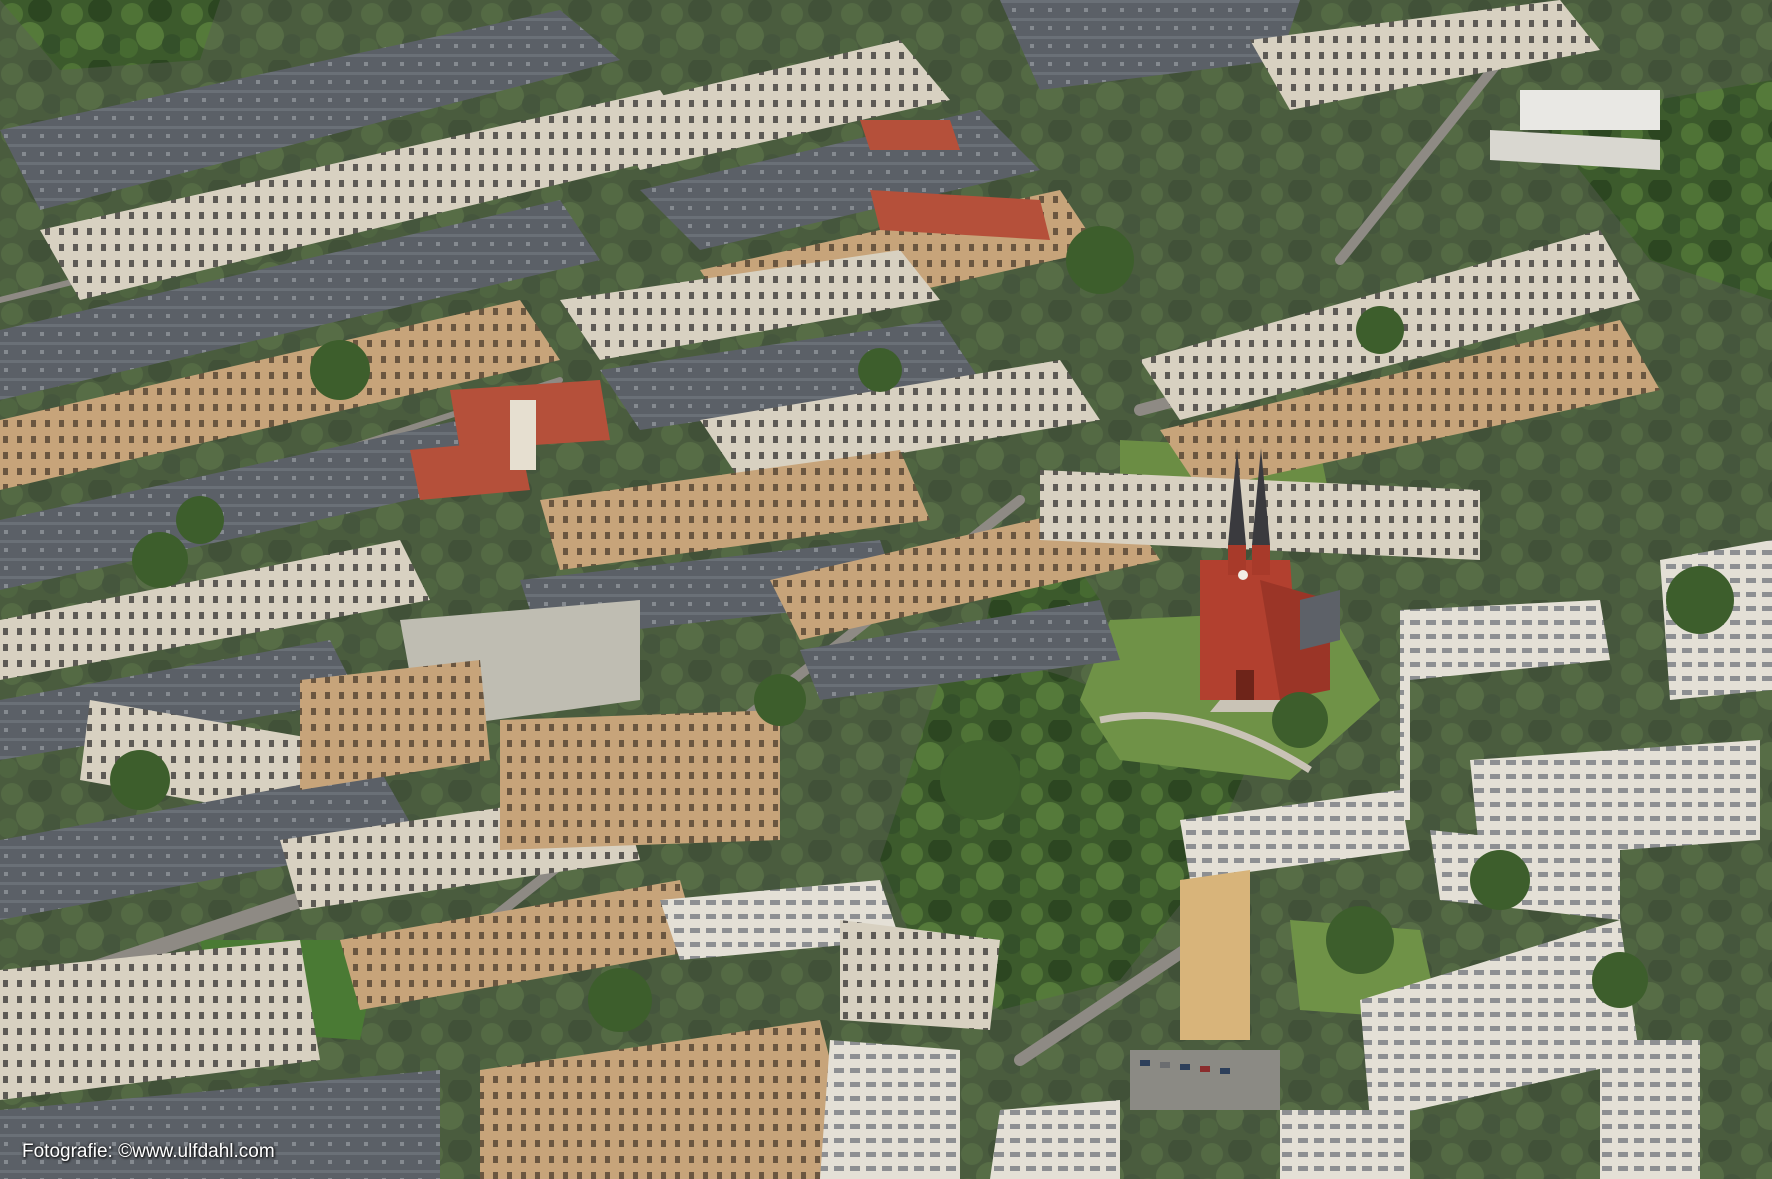 The height and width of the screenshot is (1179, 1772). Describe the element at coordinates (148, 1151) in the screenshot. I see `photo-credit: Fotografie: ©www.ulfdahl.com` at that location.